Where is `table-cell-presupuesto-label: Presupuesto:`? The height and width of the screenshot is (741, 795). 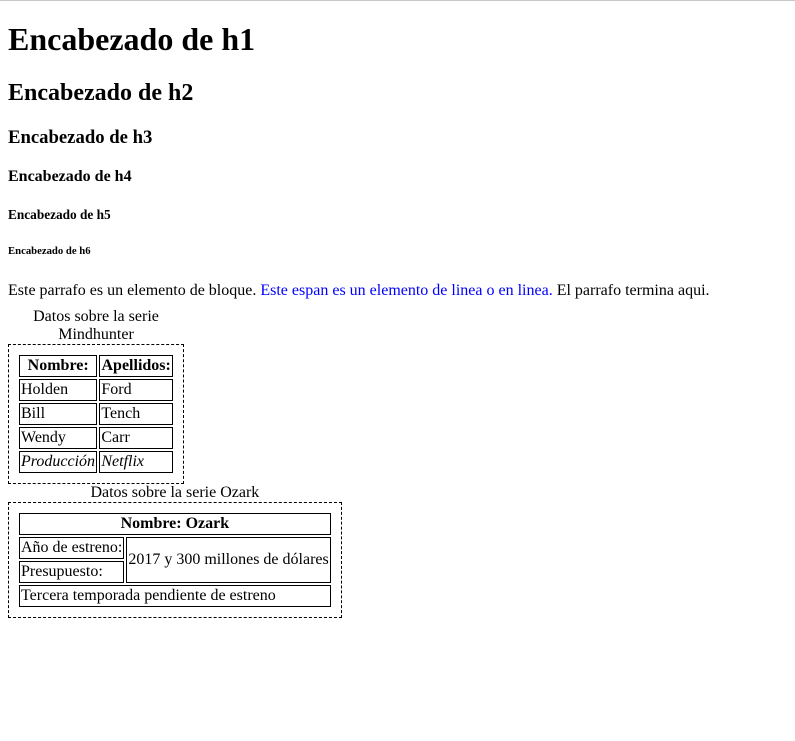 table-cell-presupuesto-label: Presupuesto: is located at coordinates (72, 572).